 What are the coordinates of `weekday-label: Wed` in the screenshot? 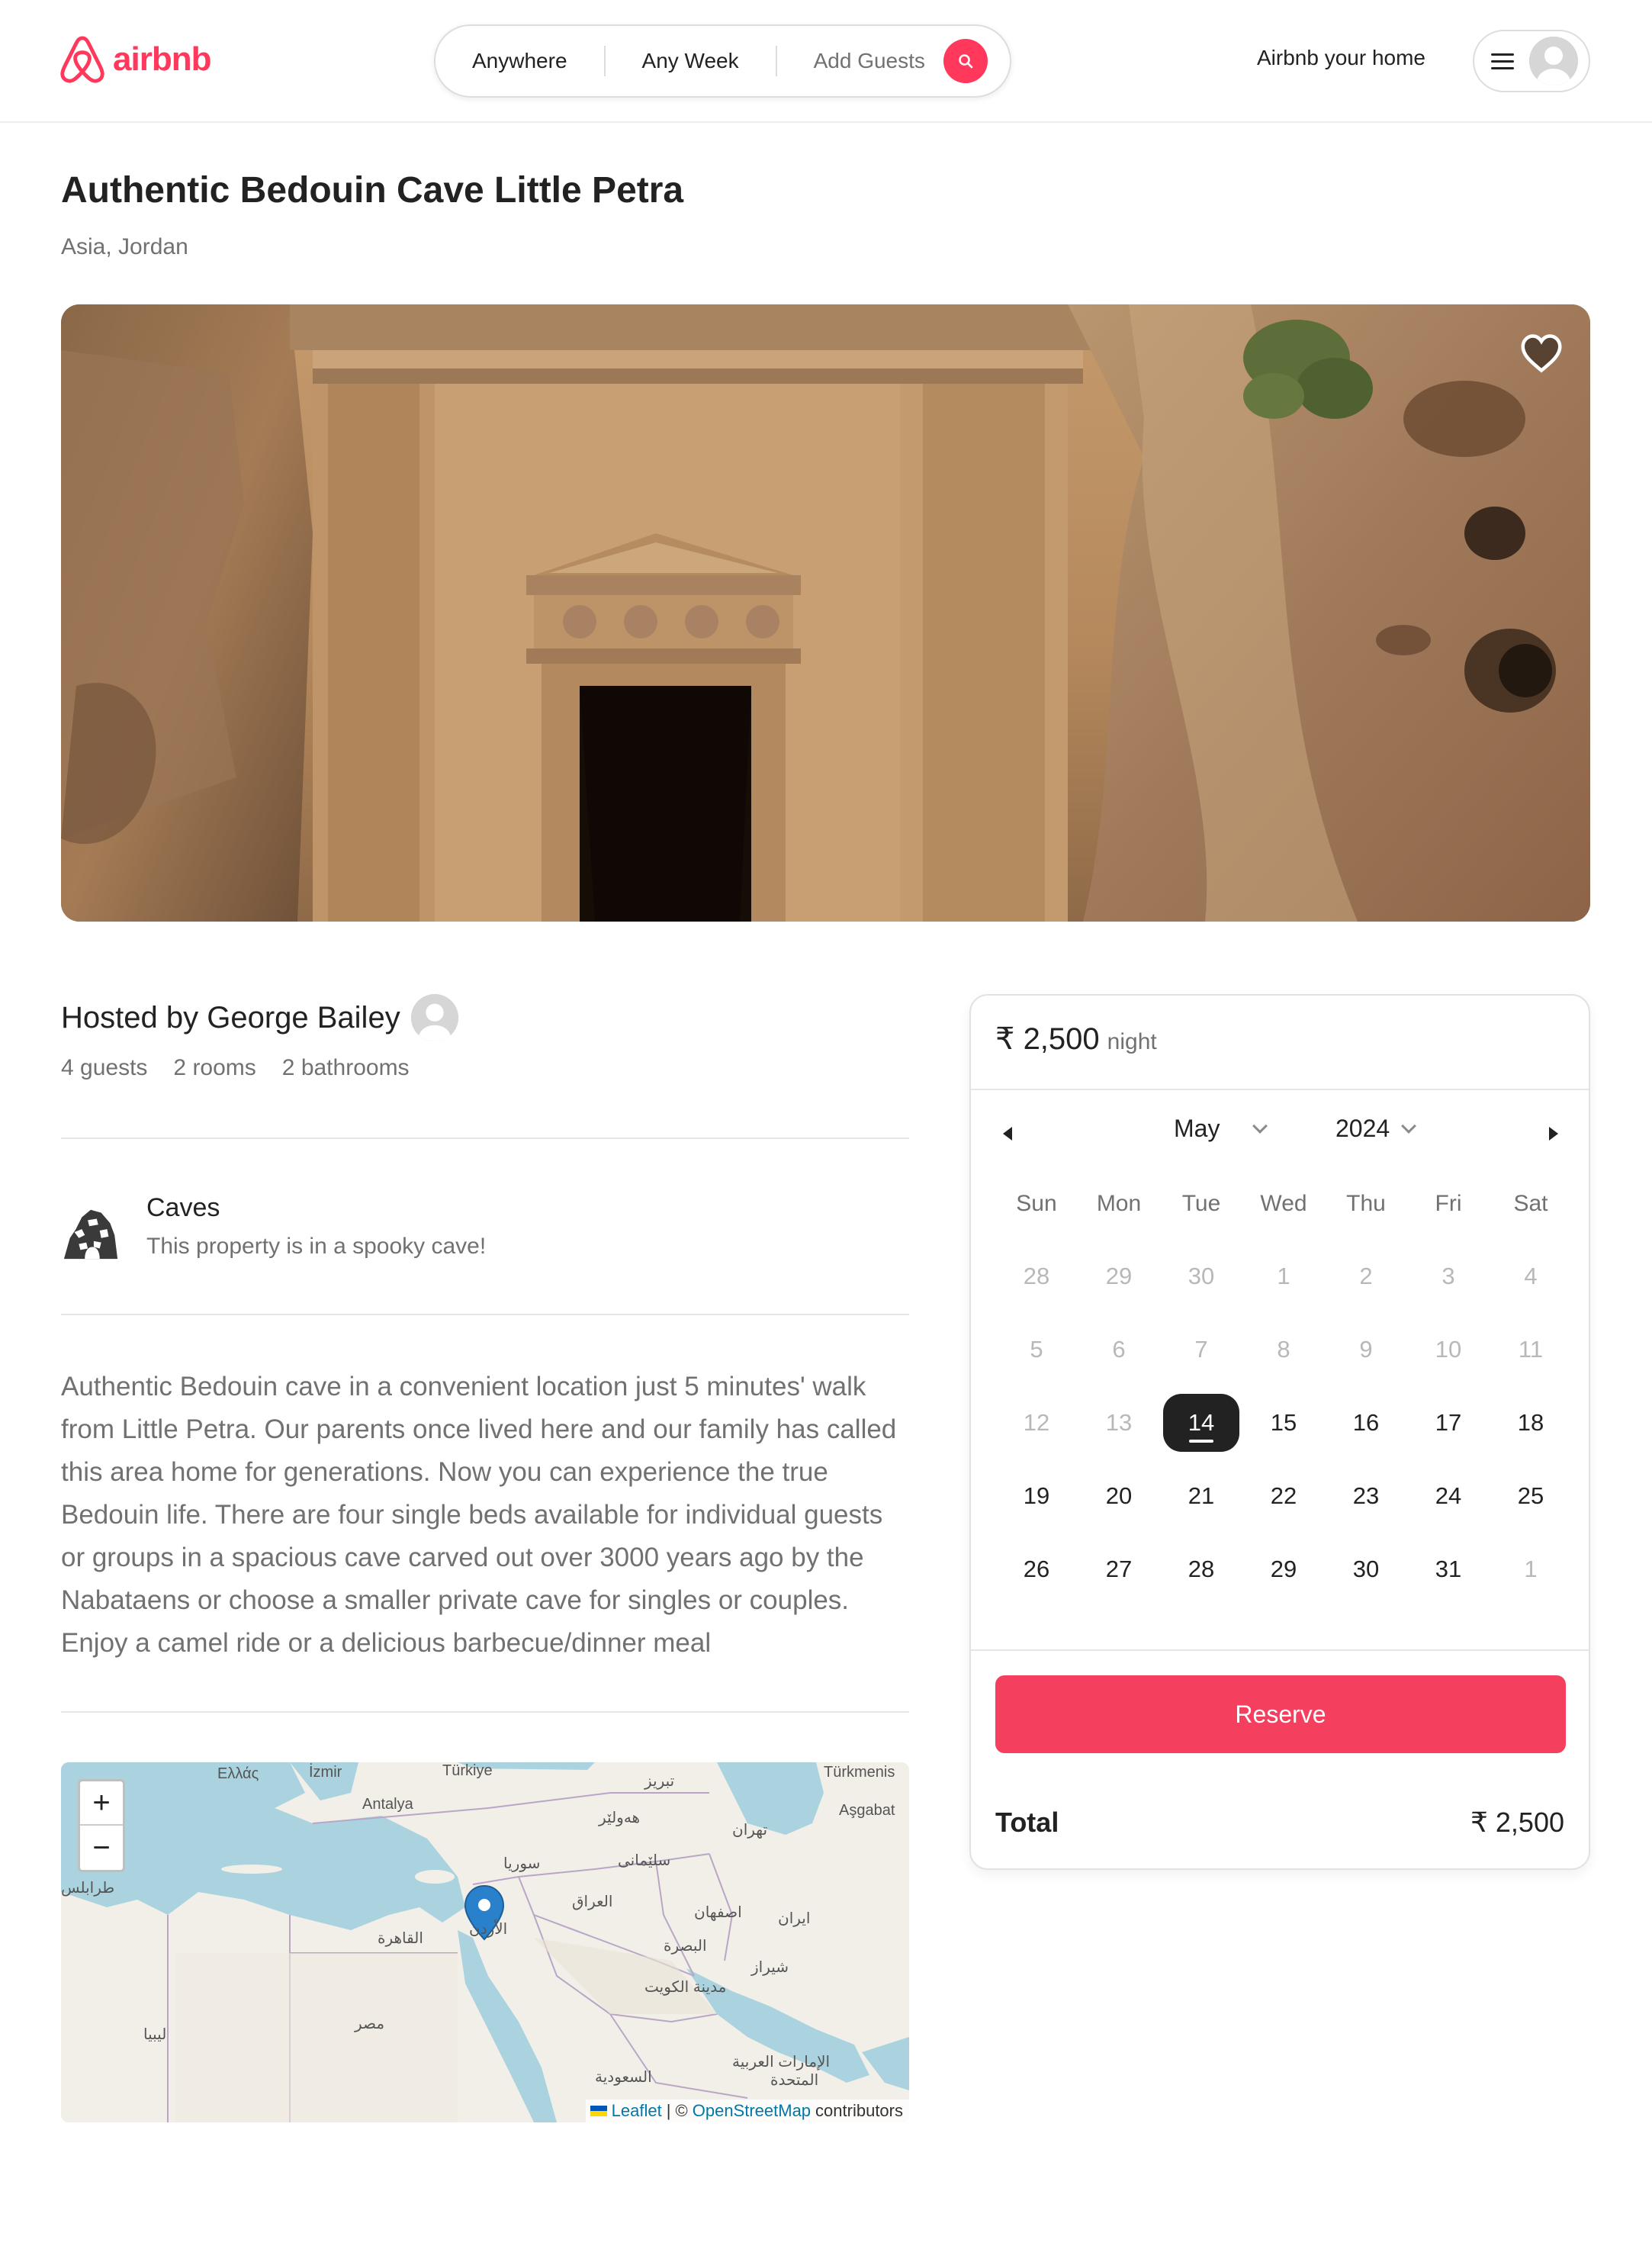 It's located at (1284, 1203).